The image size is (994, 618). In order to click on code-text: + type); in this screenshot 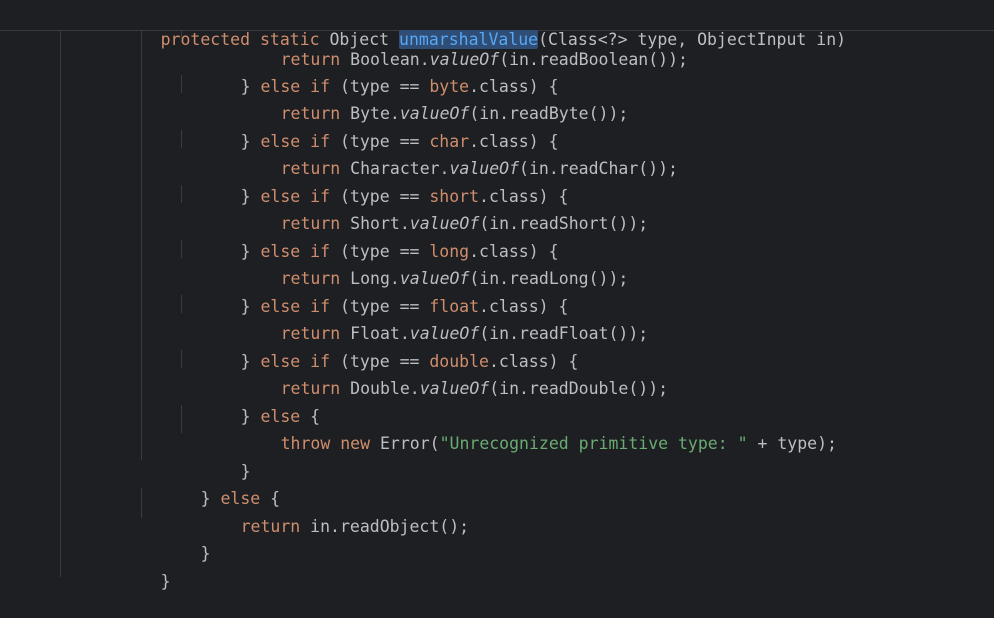, I will do `click(792, 443)`.